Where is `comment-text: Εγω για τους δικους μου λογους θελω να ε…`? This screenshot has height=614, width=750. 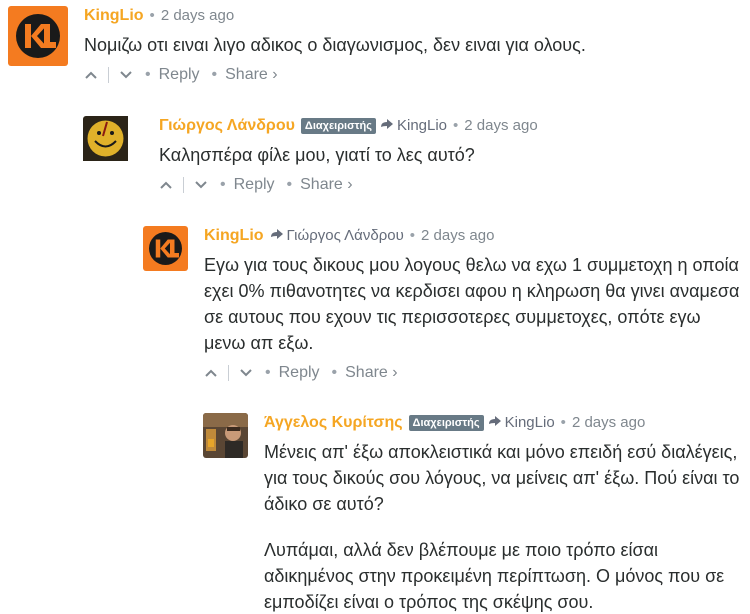 comment-text: Εγω για τους δικους μου λογους θελω να ε… is located at coordinates (473, 304).